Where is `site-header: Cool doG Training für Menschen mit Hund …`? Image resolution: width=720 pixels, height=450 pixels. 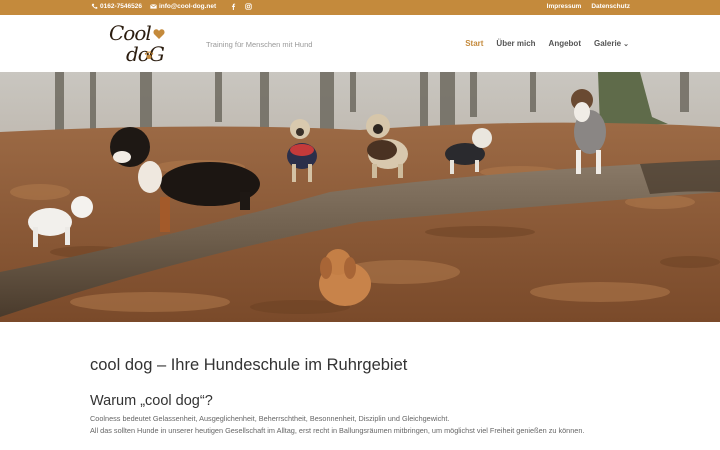
site-header: Cool doG Training für Menschen mit Hund … is located at coordinates (360, 43).